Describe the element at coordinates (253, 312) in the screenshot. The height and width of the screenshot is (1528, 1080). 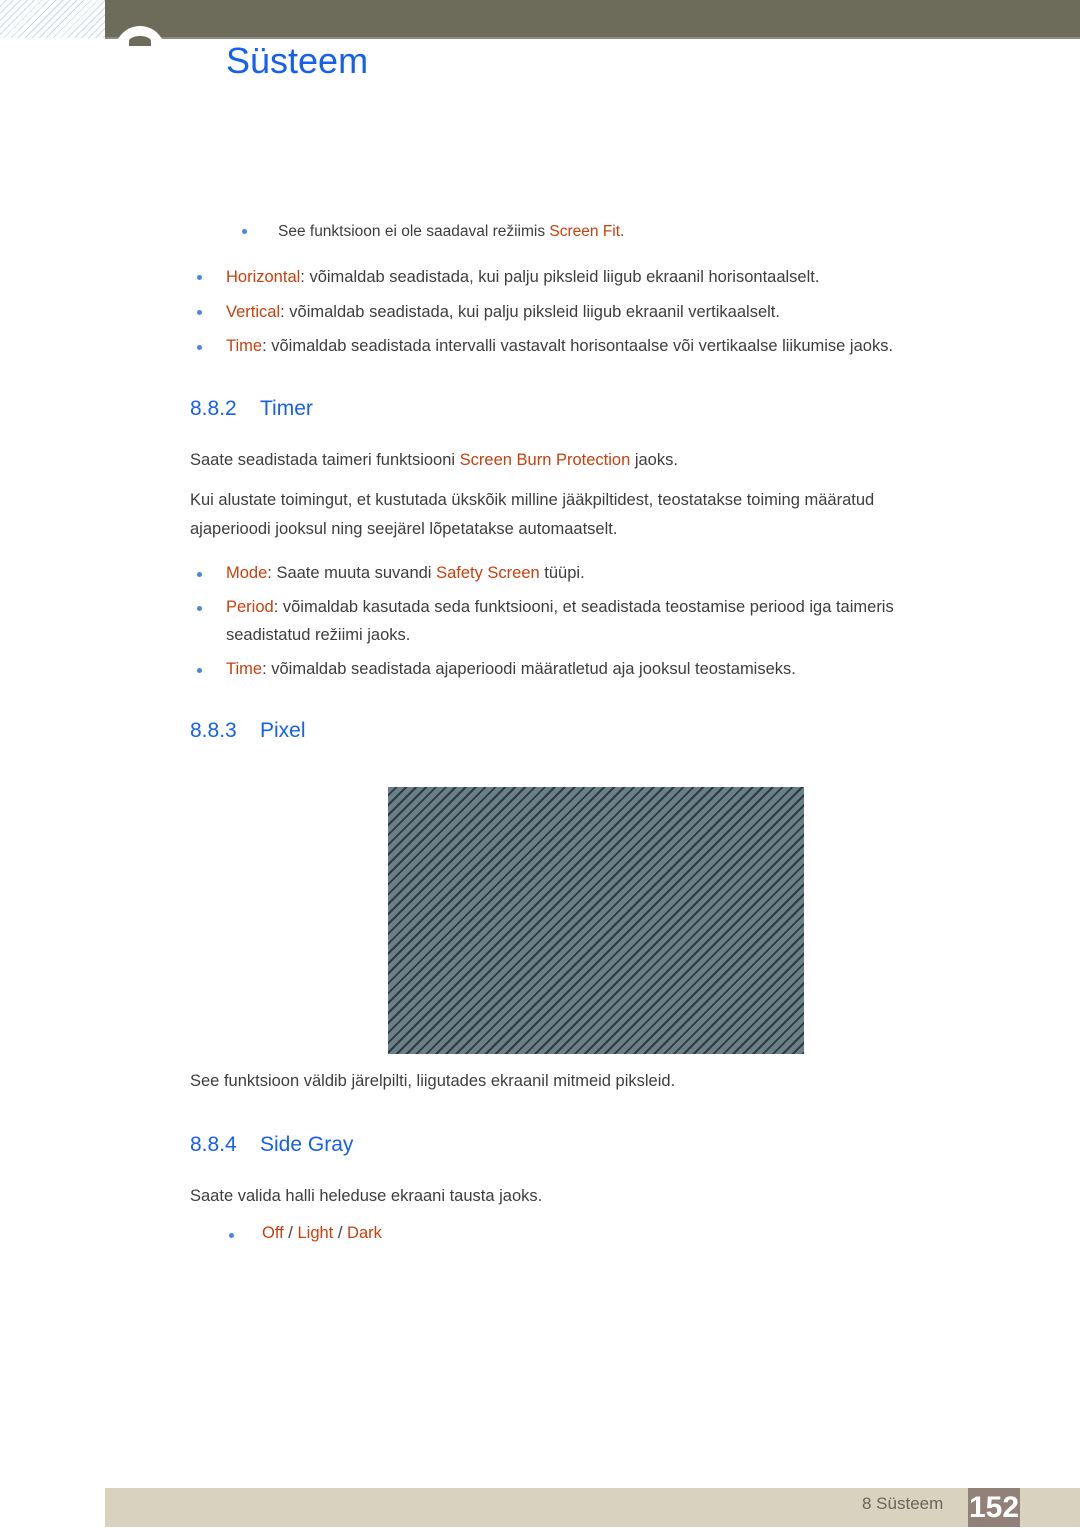
I see `term-vertical: Vertical` at that location.